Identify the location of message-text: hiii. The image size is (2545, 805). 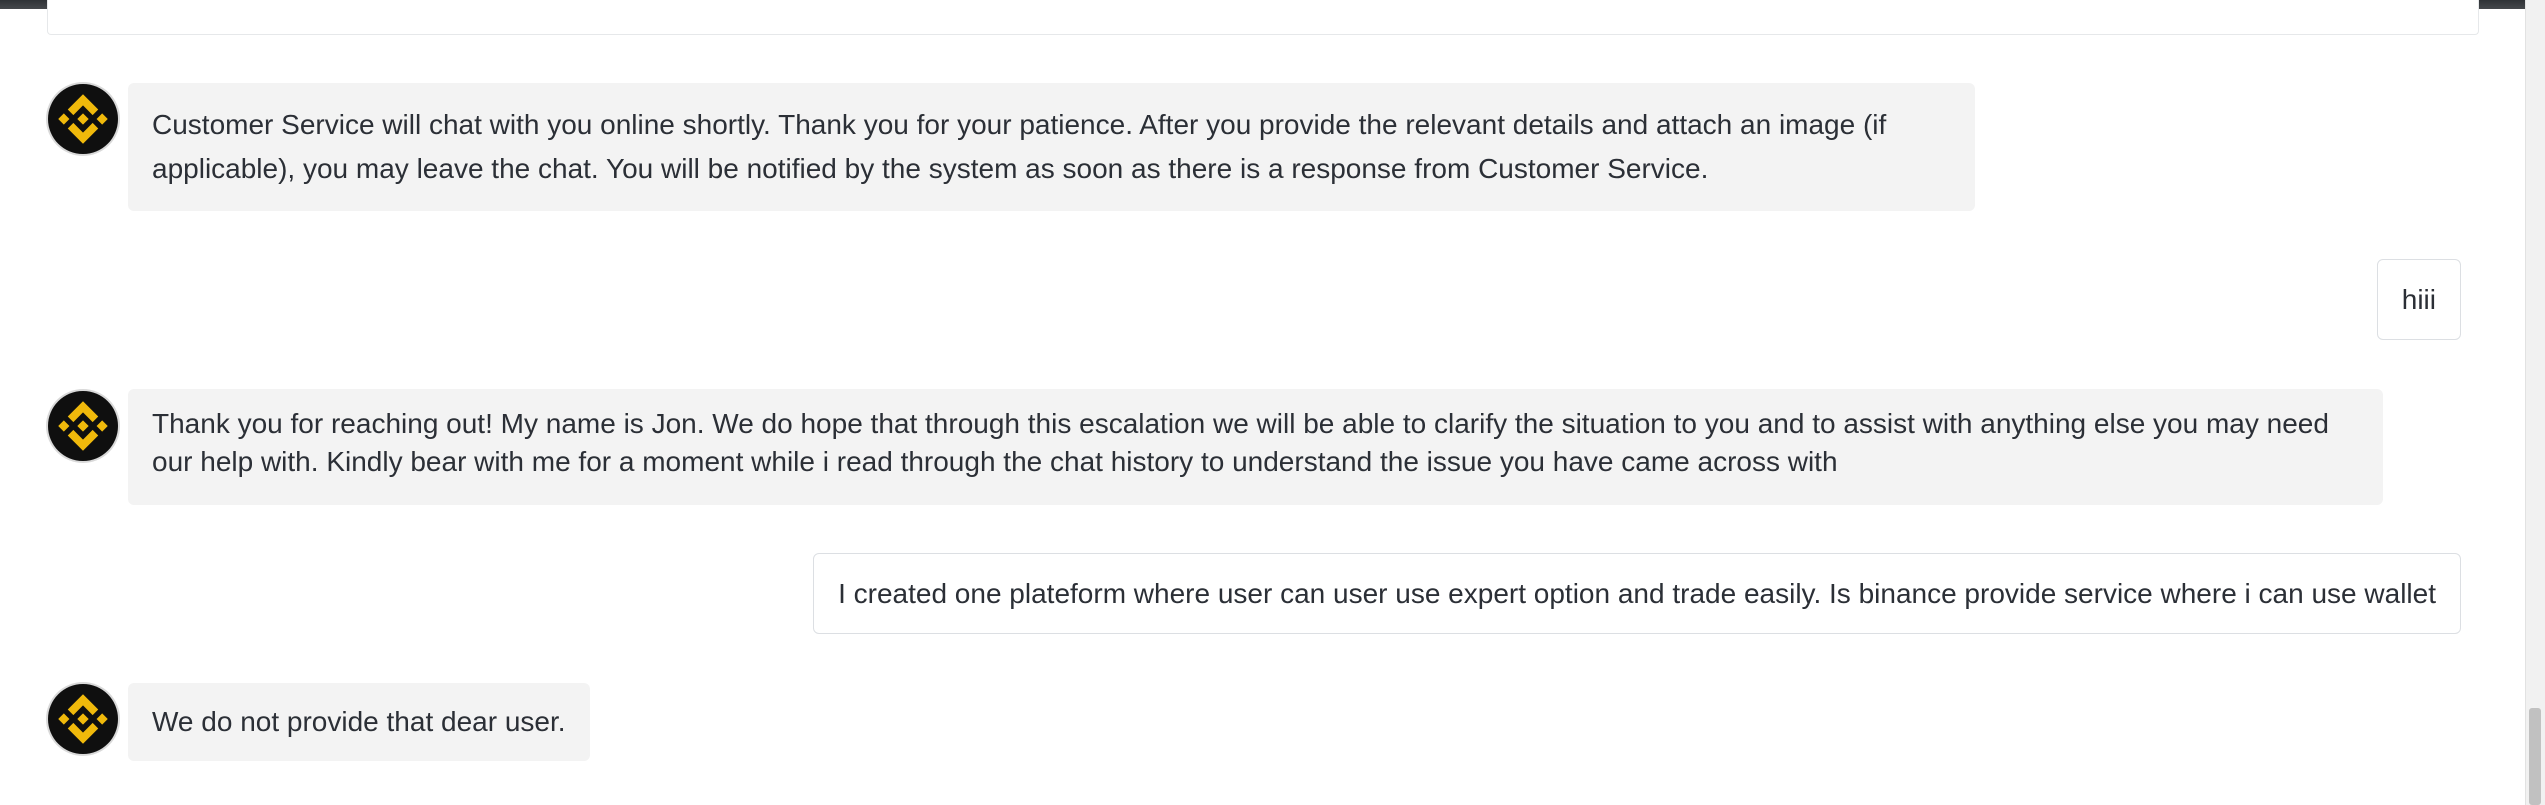
(2418, 299).